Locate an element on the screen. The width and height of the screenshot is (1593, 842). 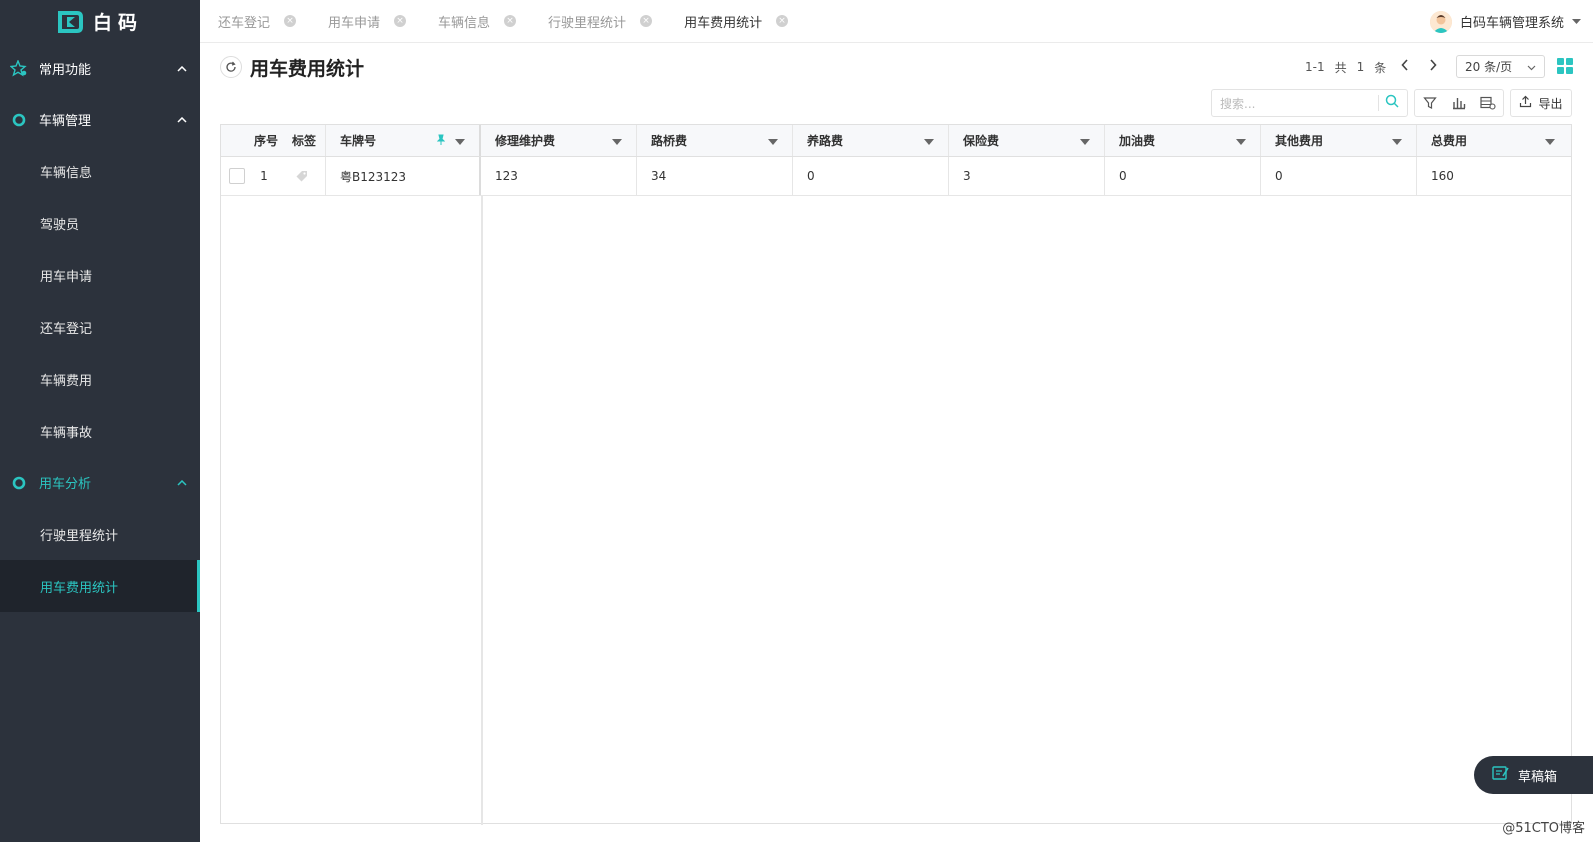
column-header-label: 加油费 is located at coordinates (1137, 141).